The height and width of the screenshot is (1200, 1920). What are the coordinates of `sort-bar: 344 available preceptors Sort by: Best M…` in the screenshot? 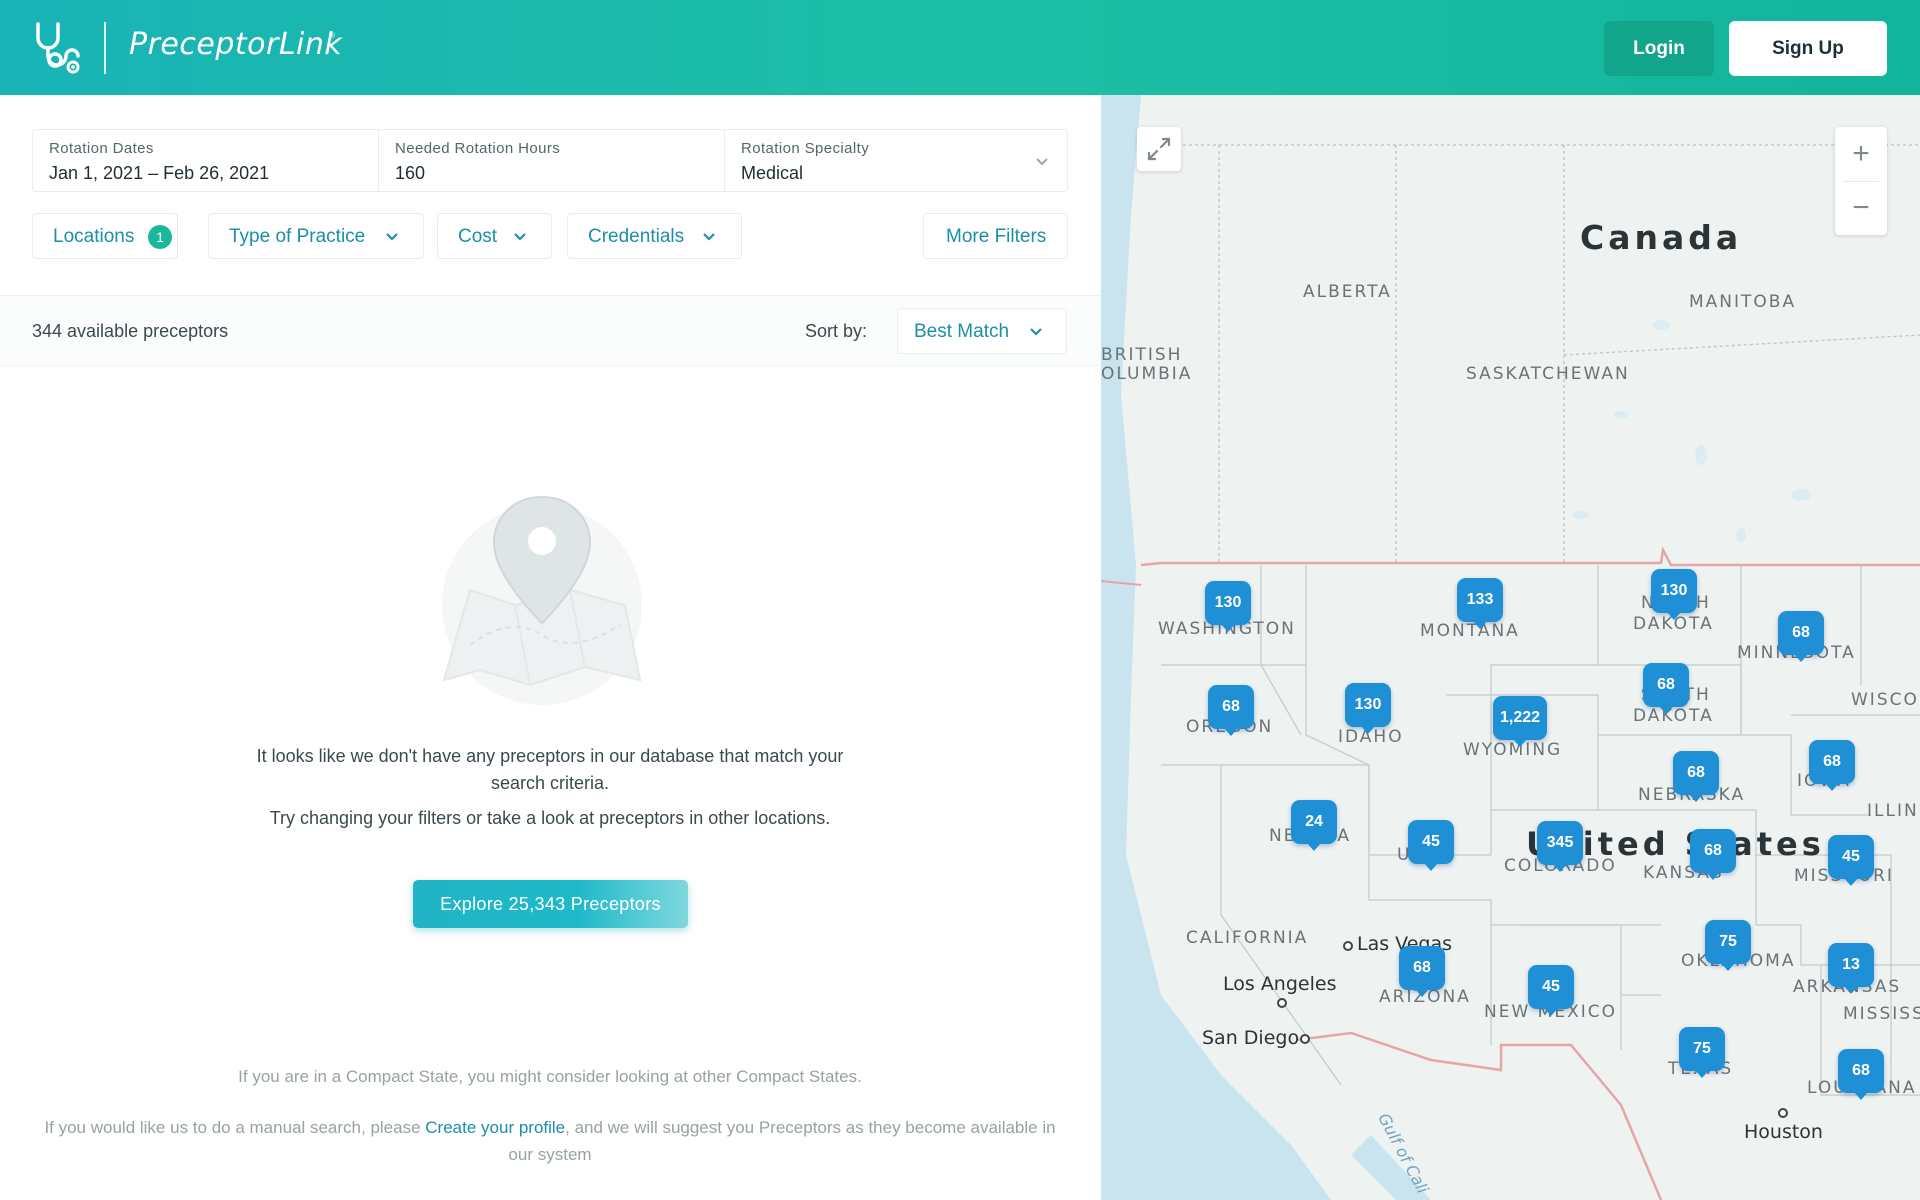 It's located at (550, 330).